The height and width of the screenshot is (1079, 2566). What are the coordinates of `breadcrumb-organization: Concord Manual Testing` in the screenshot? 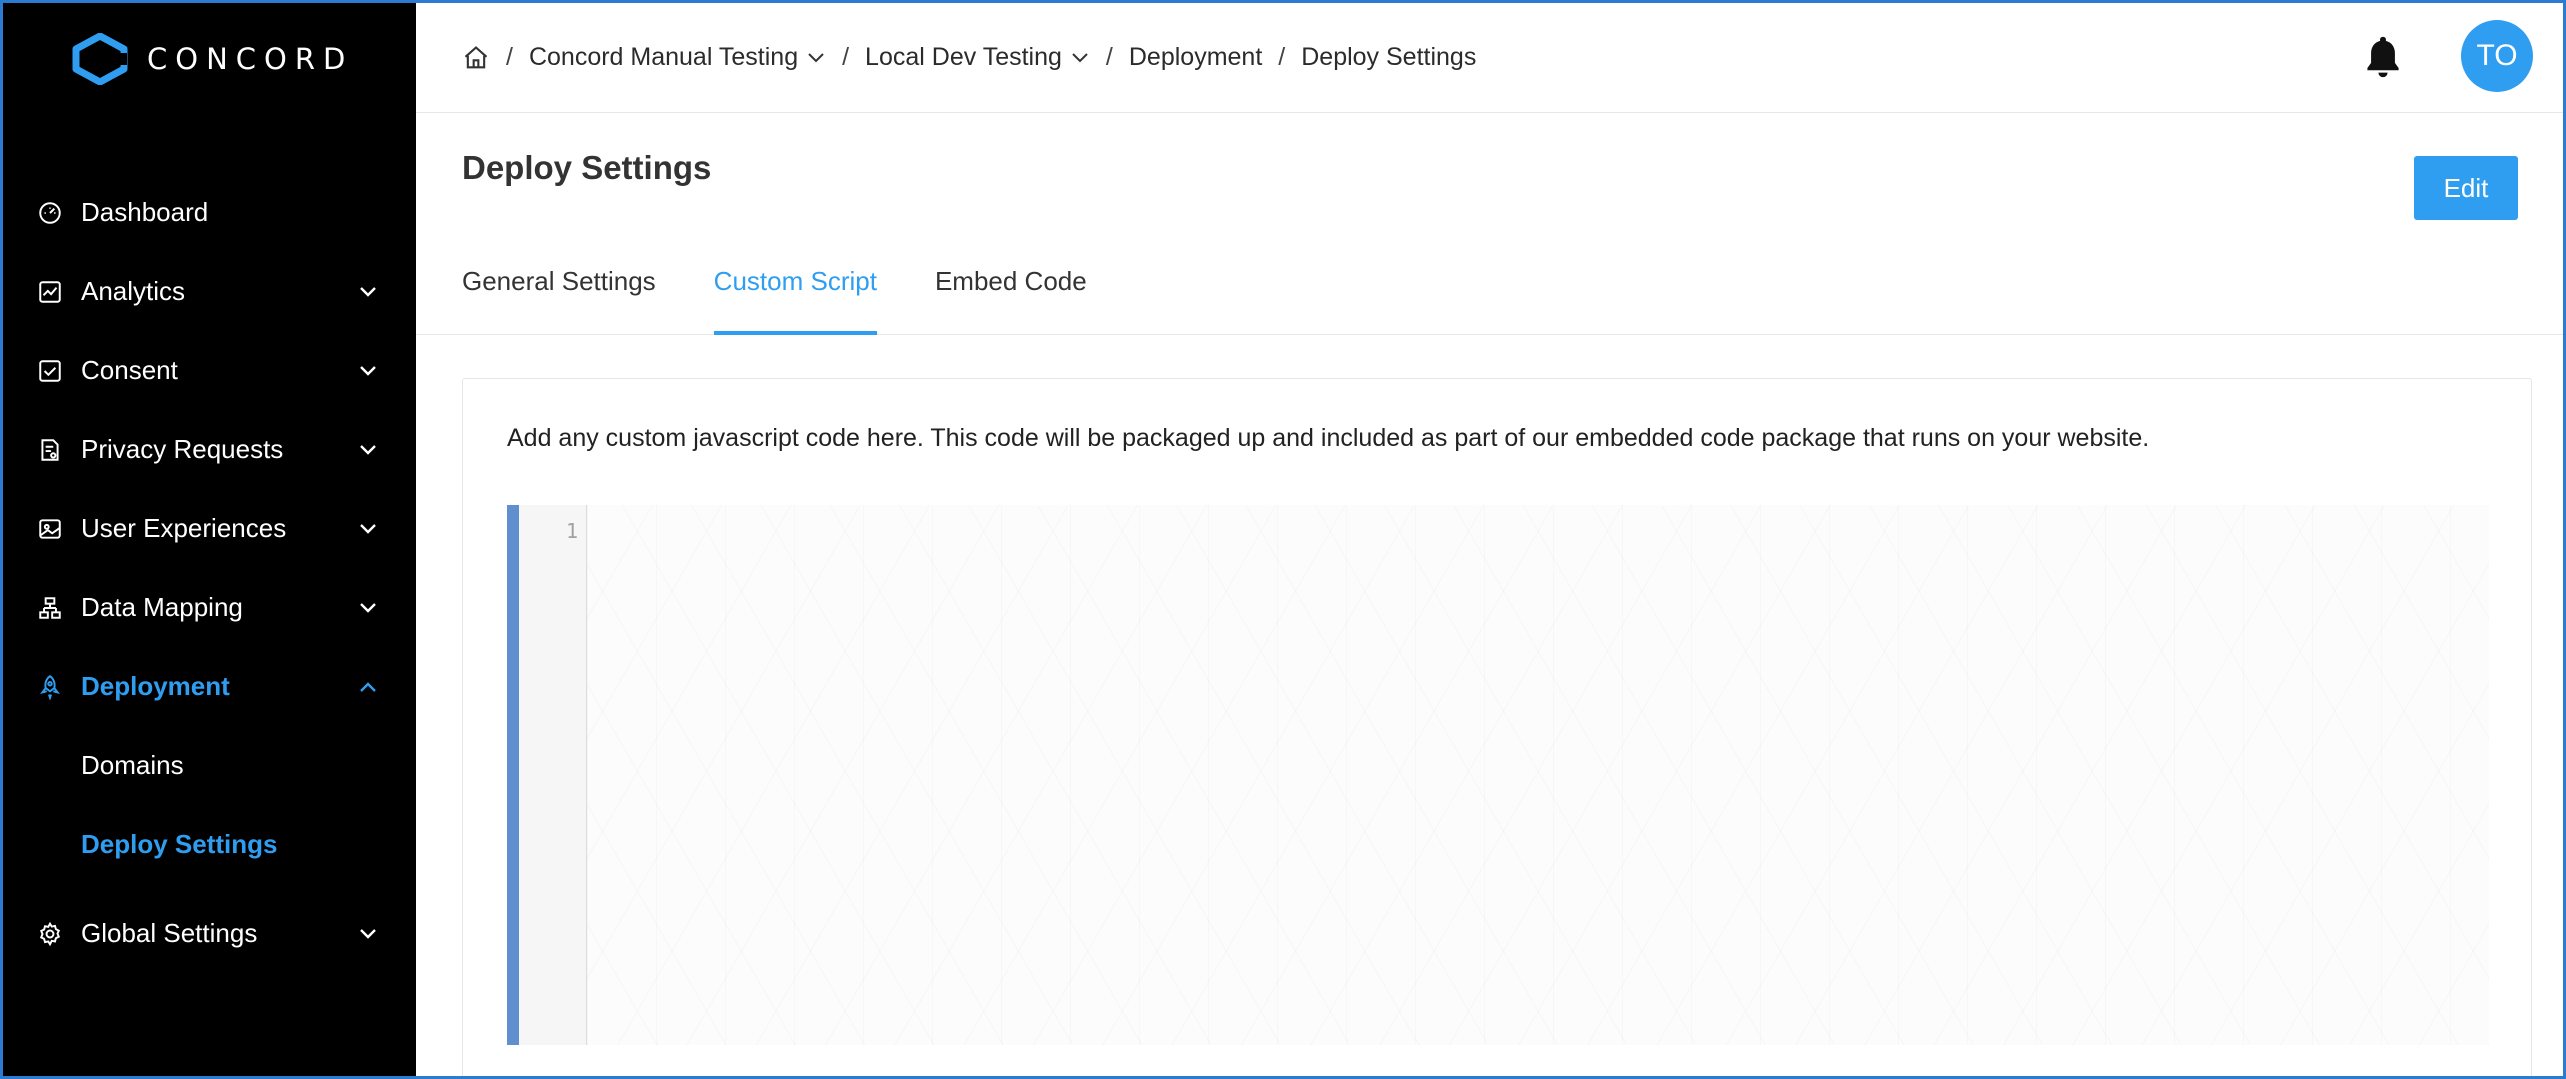 It's located at (677, 57).